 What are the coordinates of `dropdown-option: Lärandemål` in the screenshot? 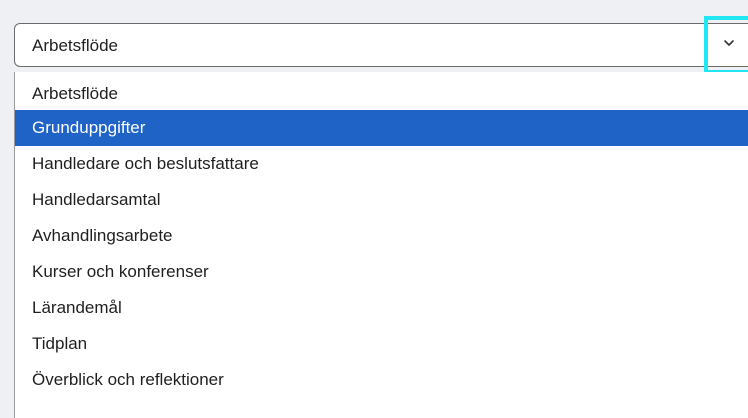 It's located at (381, 308).